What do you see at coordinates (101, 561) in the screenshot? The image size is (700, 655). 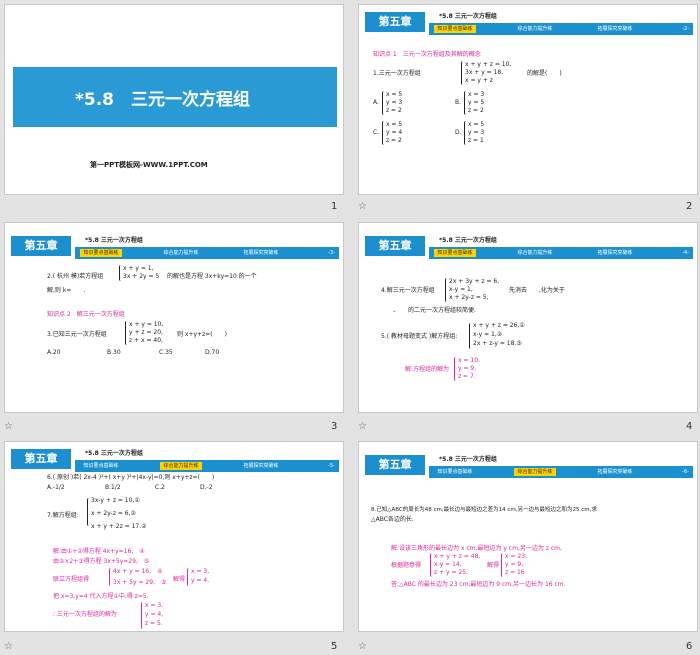 I see `solution-line: 由②×2+③得方程 3x+5y=29, ⑤` at bounding box center [101, 561].